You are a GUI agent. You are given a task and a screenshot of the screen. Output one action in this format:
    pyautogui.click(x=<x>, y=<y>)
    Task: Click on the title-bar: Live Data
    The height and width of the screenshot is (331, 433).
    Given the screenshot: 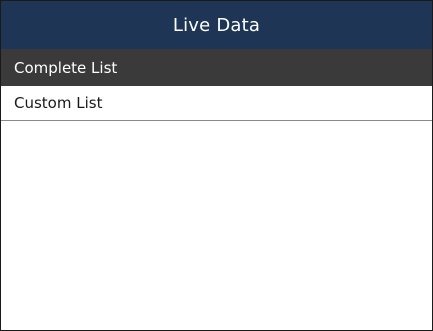 What is the action you would take?
    pyautogui.click(x=216, y=25)
    